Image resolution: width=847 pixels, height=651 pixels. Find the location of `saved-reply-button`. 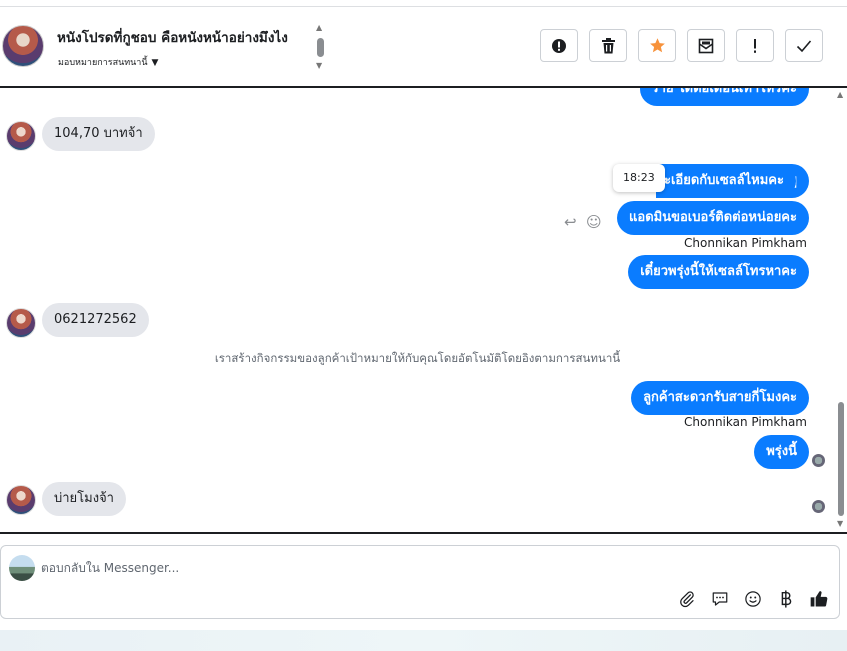

saved-reply-button is located at coordinates (719, 598).